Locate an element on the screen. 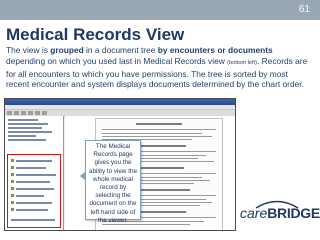 The image size is (320, 240). carebridge-logo: careBRIDGE is located at coordinates (280, 214).